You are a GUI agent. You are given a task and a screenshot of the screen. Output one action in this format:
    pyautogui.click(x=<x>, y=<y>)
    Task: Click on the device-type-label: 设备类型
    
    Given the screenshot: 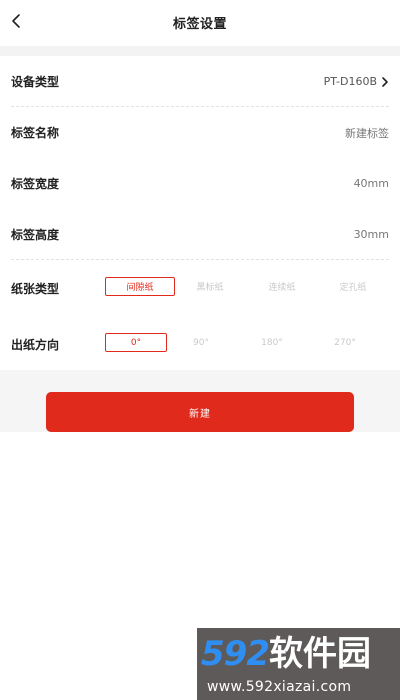 What is the action you would take?
    pyautogui.click(x=35, y=82)
    